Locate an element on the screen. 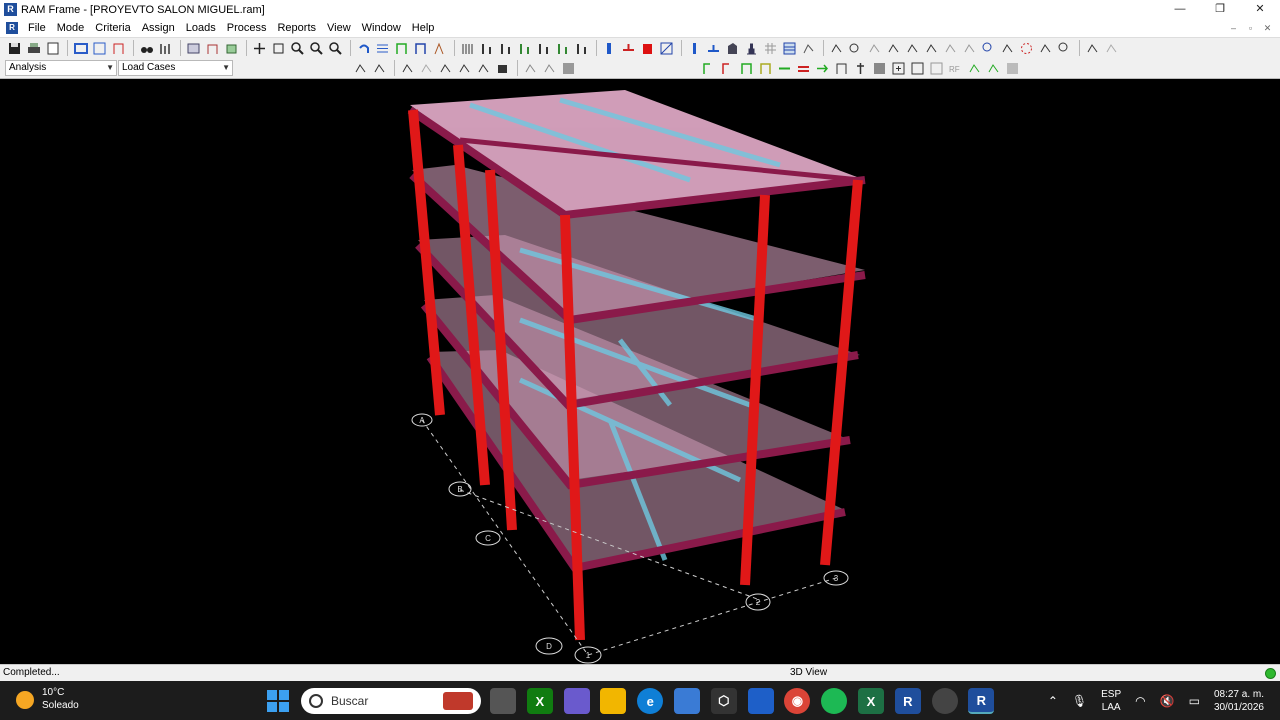 This screenshot has height=720, width=1280. assign-mass-icon is located at coordinates (898, 68).